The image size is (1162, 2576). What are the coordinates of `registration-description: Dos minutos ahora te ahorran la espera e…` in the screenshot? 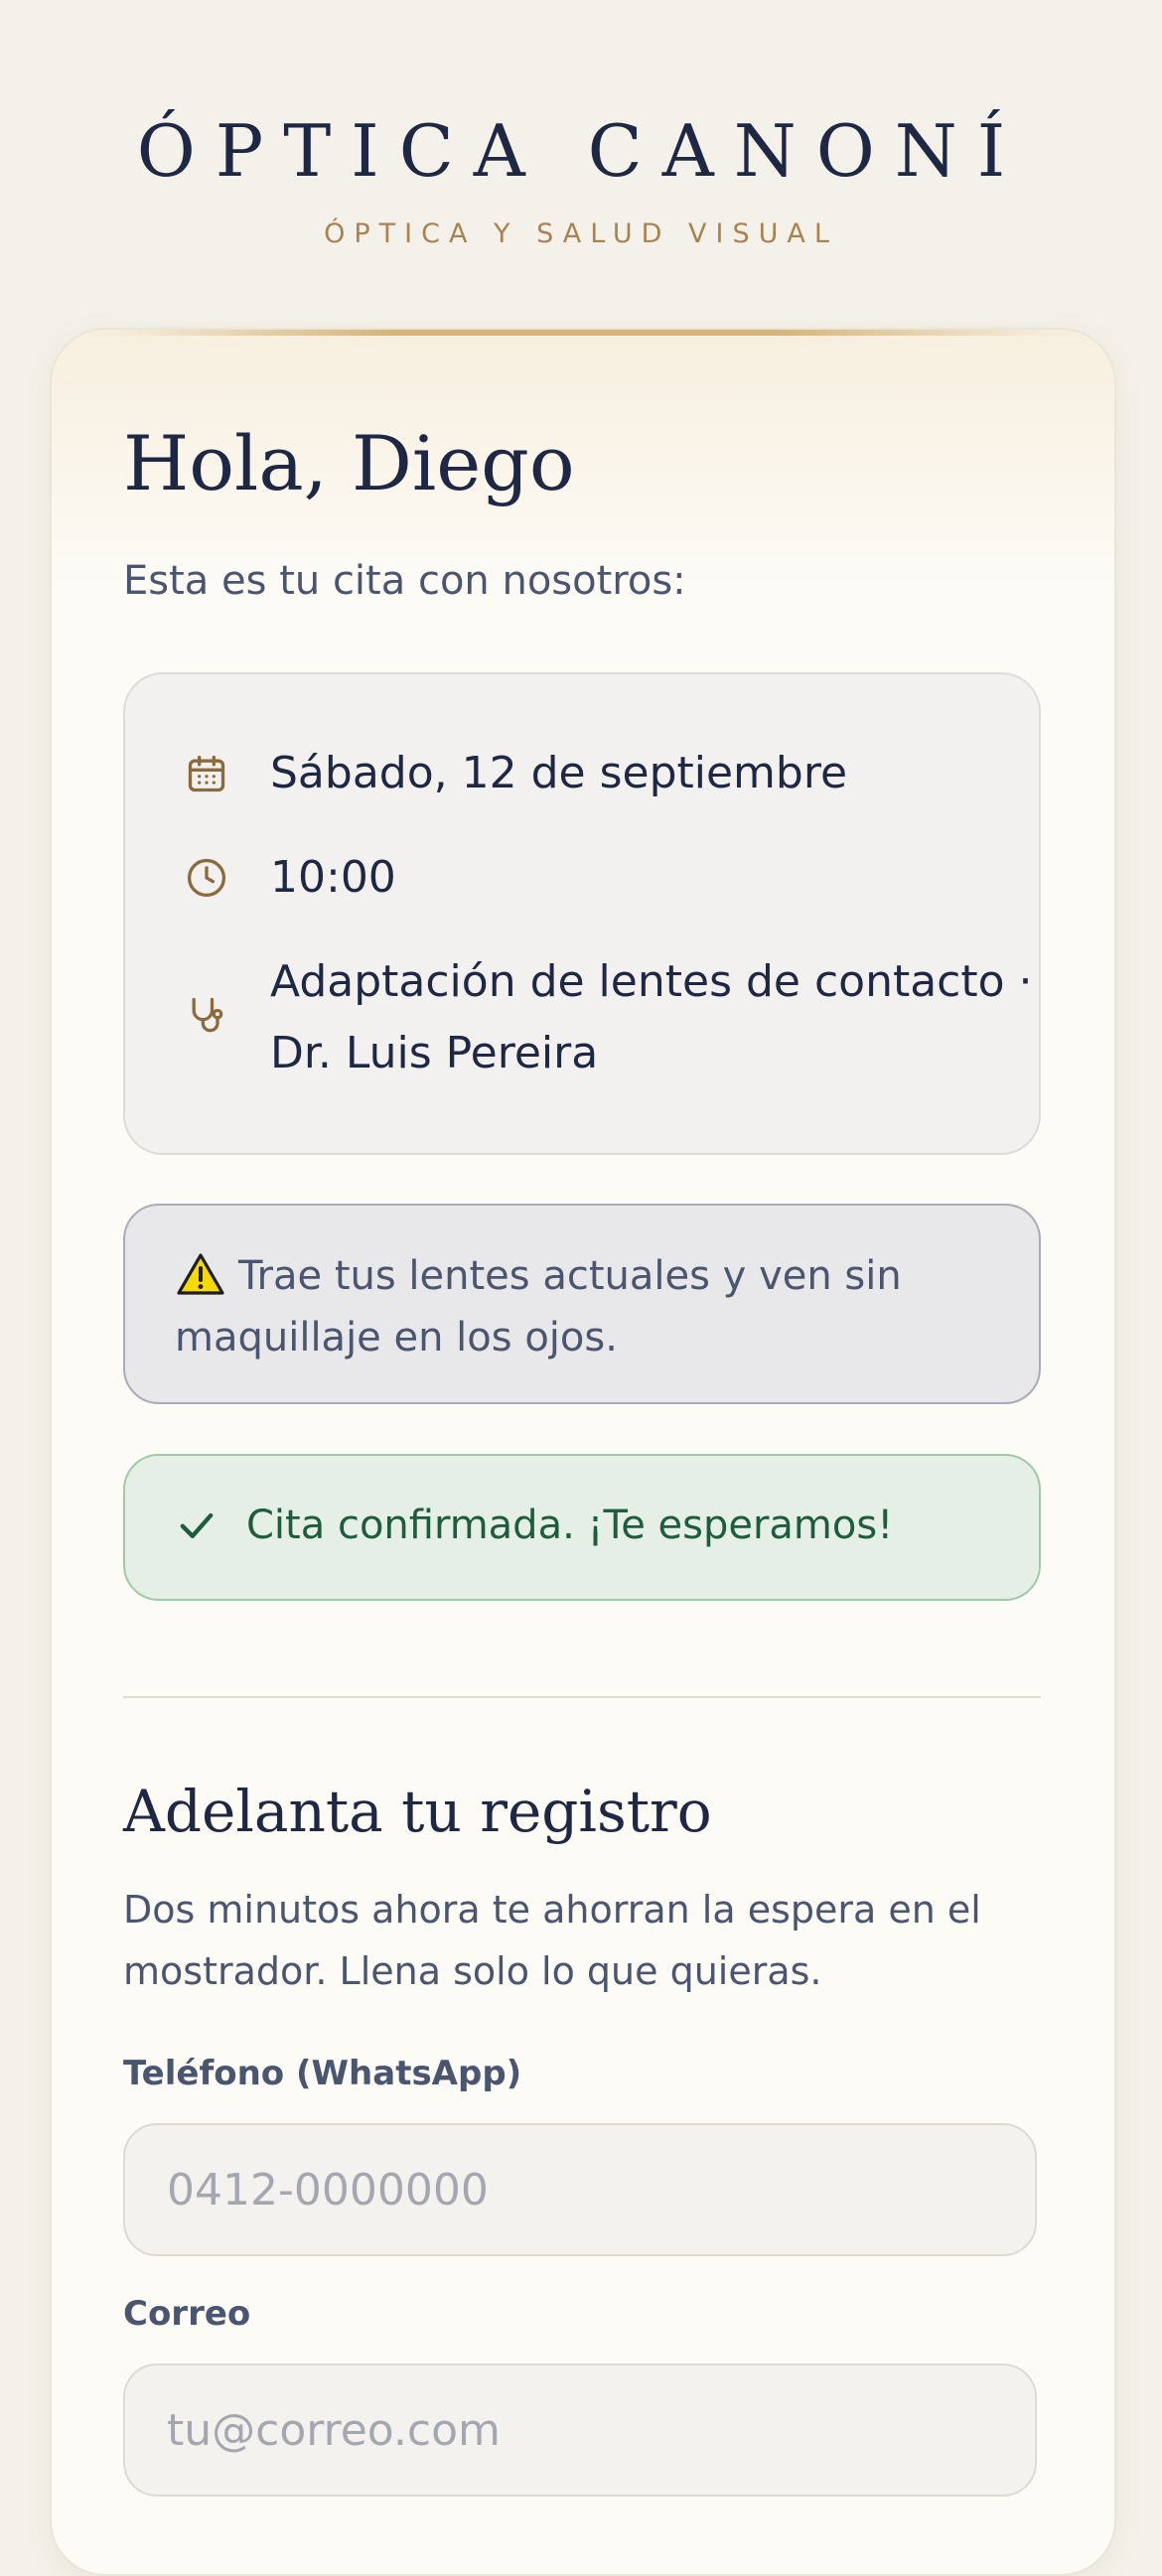 It's located at (552, 1940).